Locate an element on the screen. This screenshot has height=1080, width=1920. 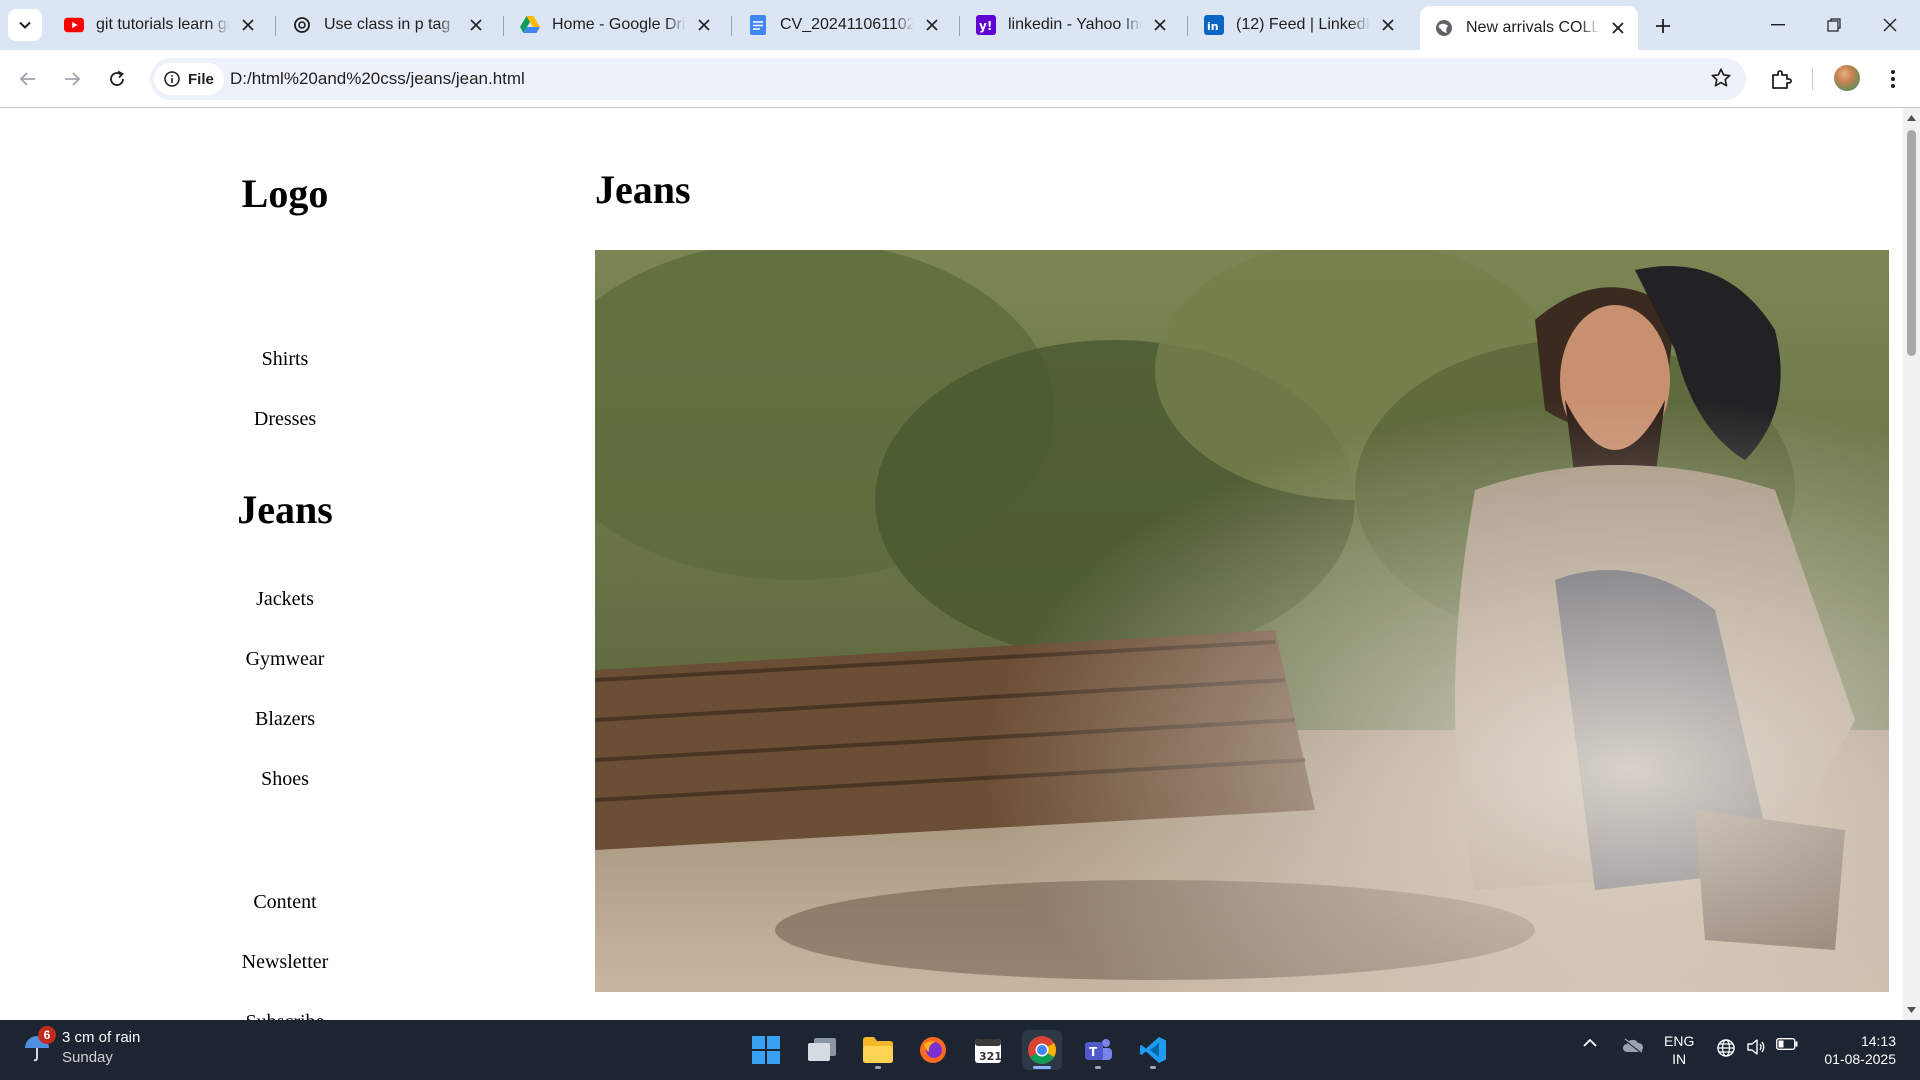
new-tab-button is located at coordinates (1663, 26).